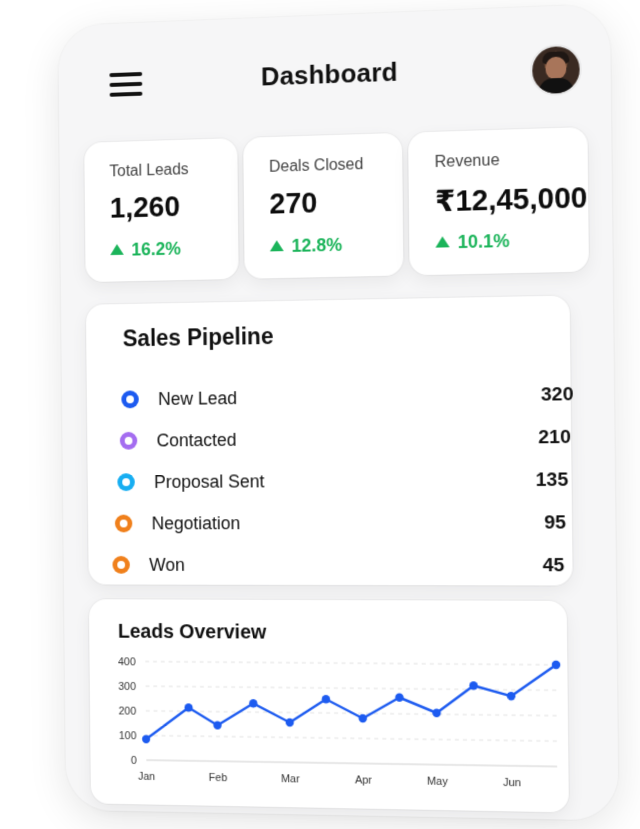 The image size is (640, 829). Describe the element at coordinates (329, 74) in the screenshot. I see `page-title: Dashboard` at that location.